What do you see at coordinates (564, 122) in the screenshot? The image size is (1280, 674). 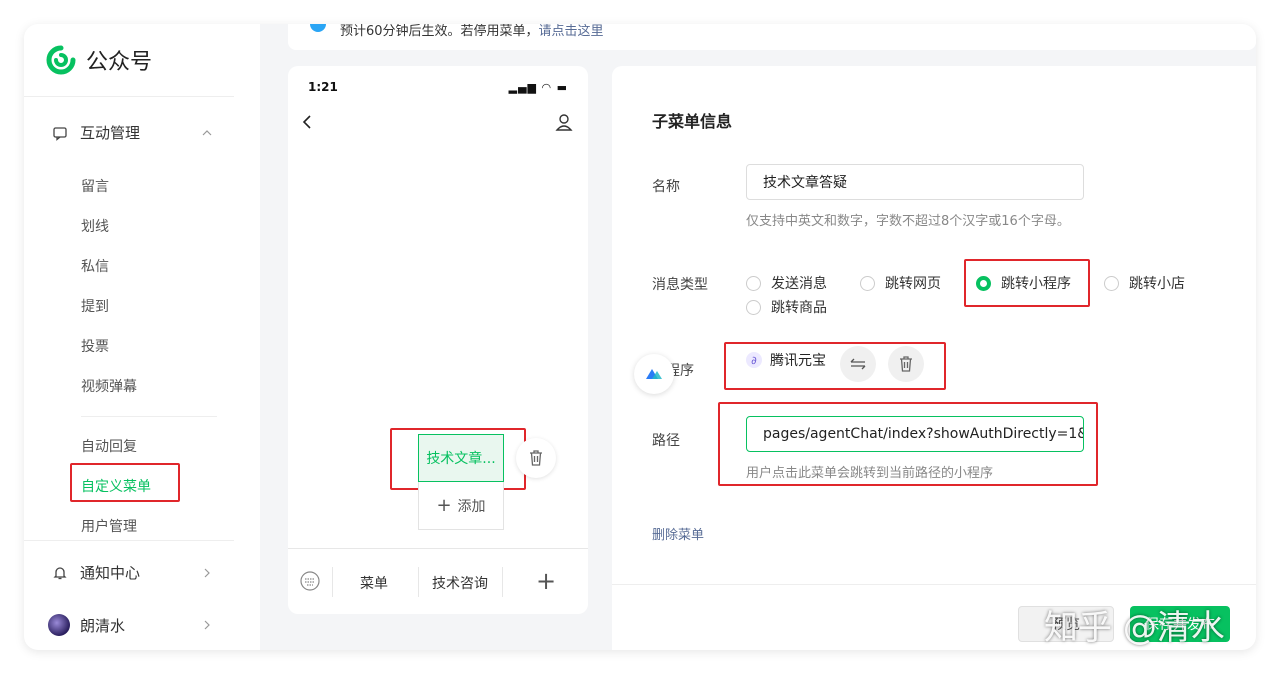 I see `user-profile-icon` at bounding box center [564, 122].